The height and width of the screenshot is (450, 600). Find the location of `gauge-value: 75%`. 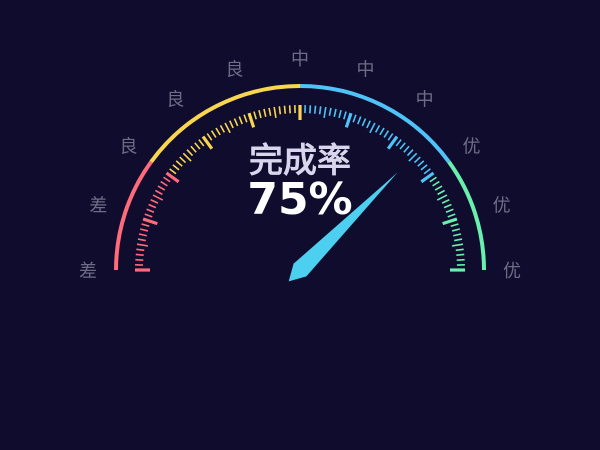

gauge-value: 75% is located at coordinates (299, 199).